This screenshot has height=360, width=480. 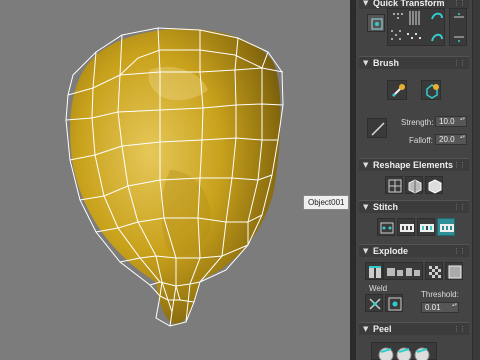 What do you see at coordinates (377, 128) in the screenshot?
I see `brush-line-icon` at bounding box center [377, 128].